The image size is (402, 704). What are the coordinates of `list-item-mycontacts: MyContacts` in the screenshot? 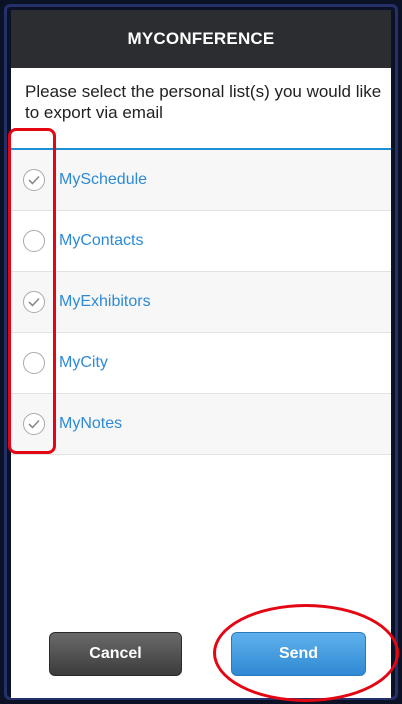 It's located at (201, 241).